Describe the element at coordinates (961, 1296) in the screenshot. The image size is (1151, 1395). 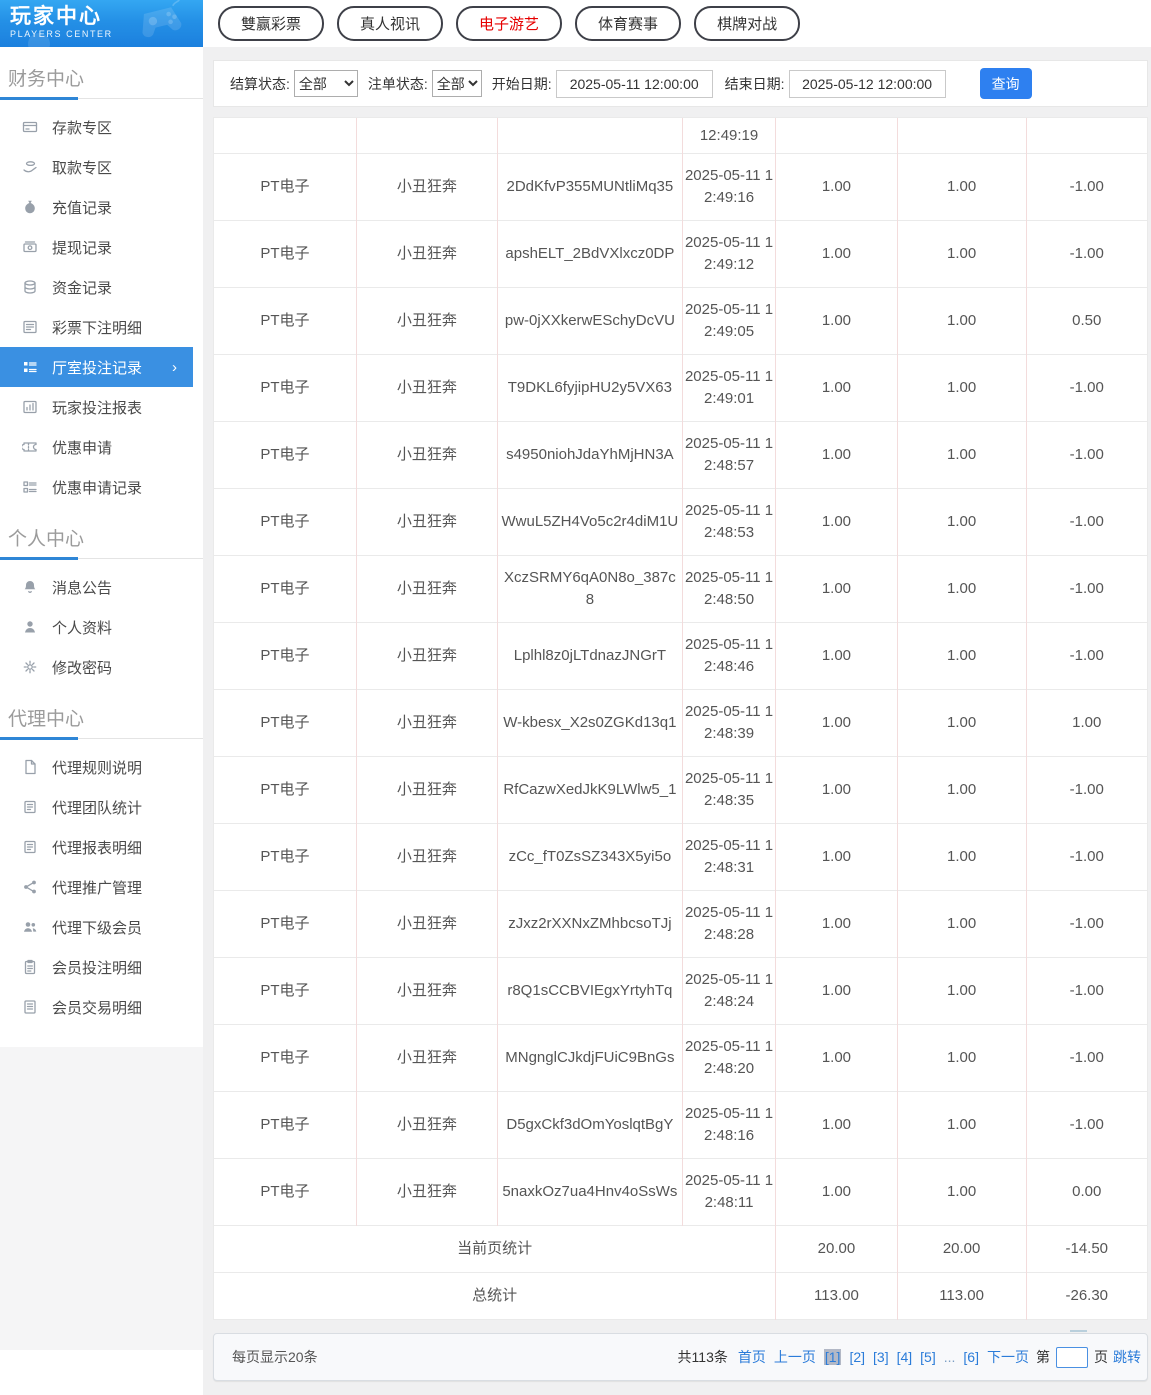
I see `total-summary-valid: 113.00` at that location.